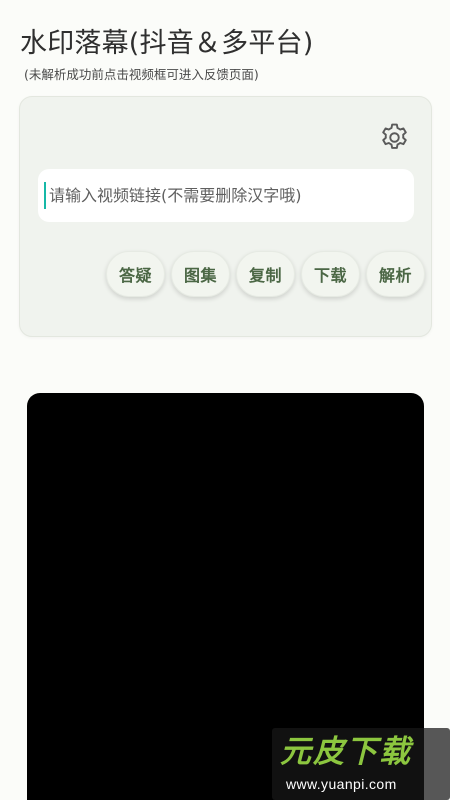  What do you see at coordinates (346, 752) in the screenshot?
I see `watermark-logo: 元皮下载` at bounding box center [346, 752].